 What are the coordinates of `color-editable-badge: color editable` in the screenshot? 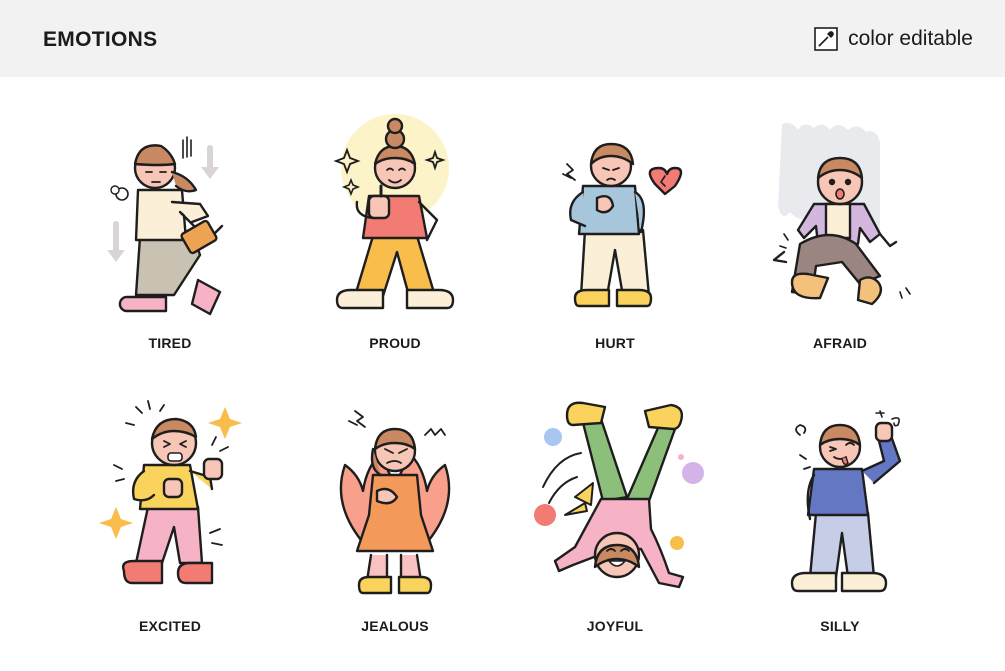 It's located at (893, 39).